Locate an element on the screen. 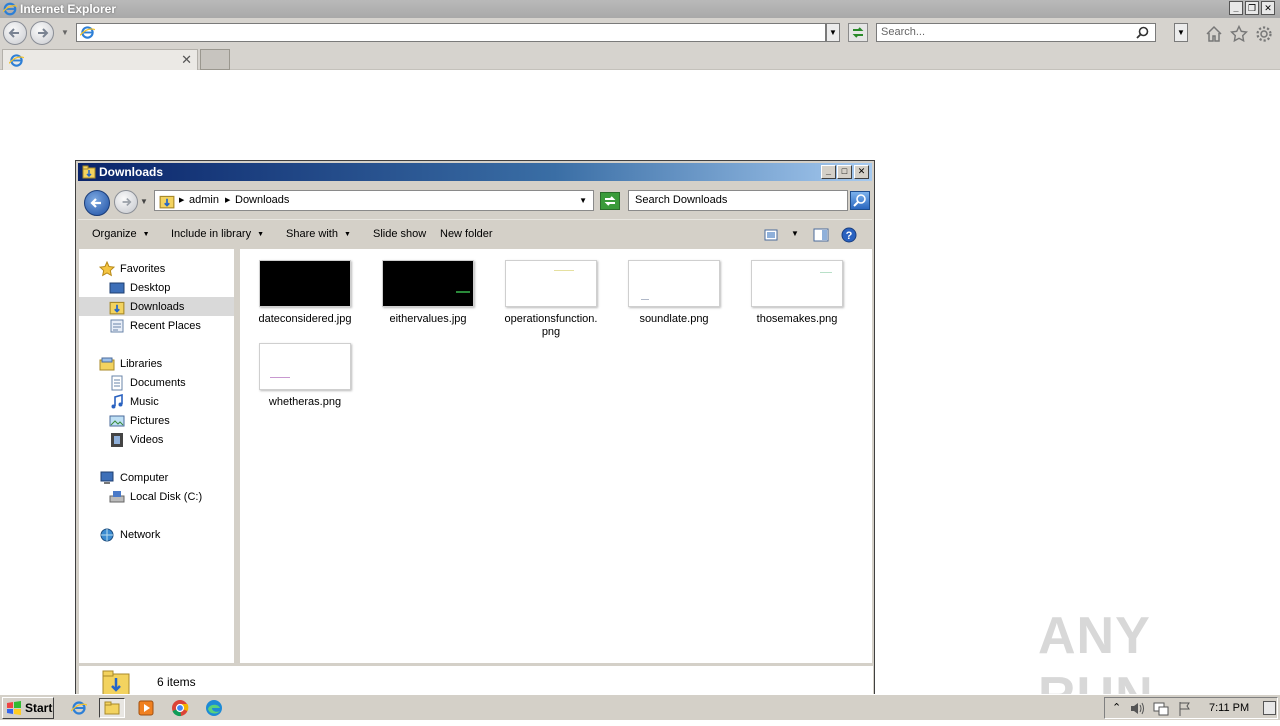 This screenshot has width=1280, height=726. ie-window-title: Internet Explorer is located at coordinates (68, 9).